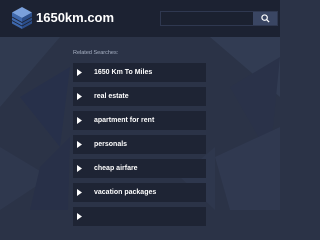 This screenshot has width=320, height=240. I want to click on search-button, so click(265, 18).